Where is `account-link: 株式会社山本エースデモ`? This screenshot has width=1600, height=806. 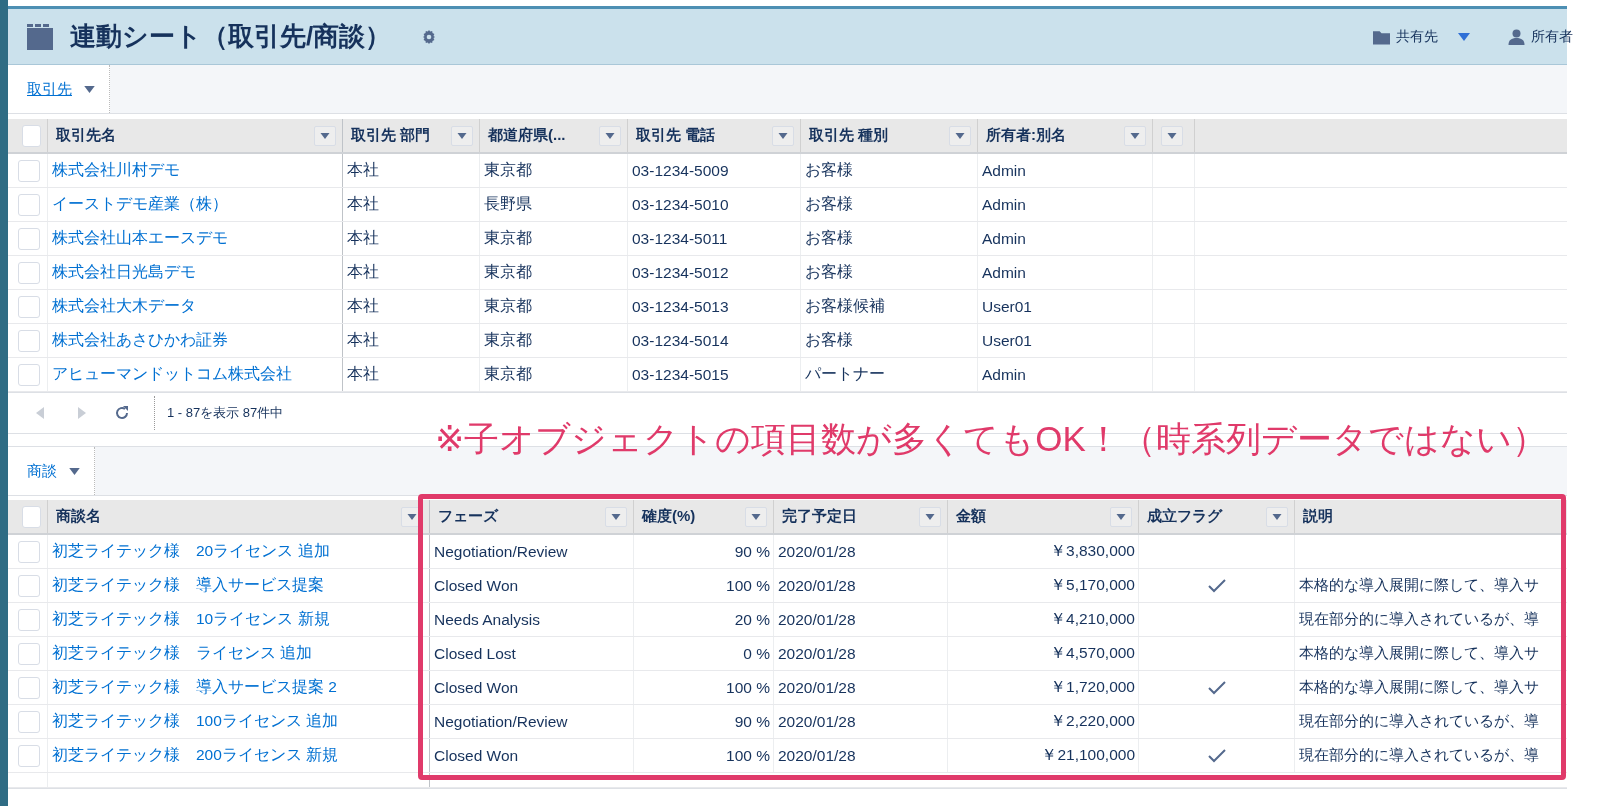 account-link: 株式会社山本エースデモ is located at coordinates (140, 238).